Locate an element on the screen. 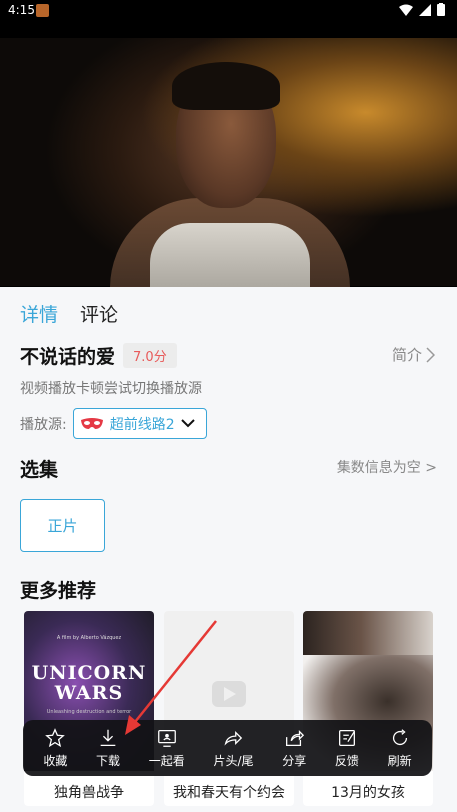 This screenshot has height=812, width=457. recommend-card: 13月的女孩 is located at coordinates (368, 708).